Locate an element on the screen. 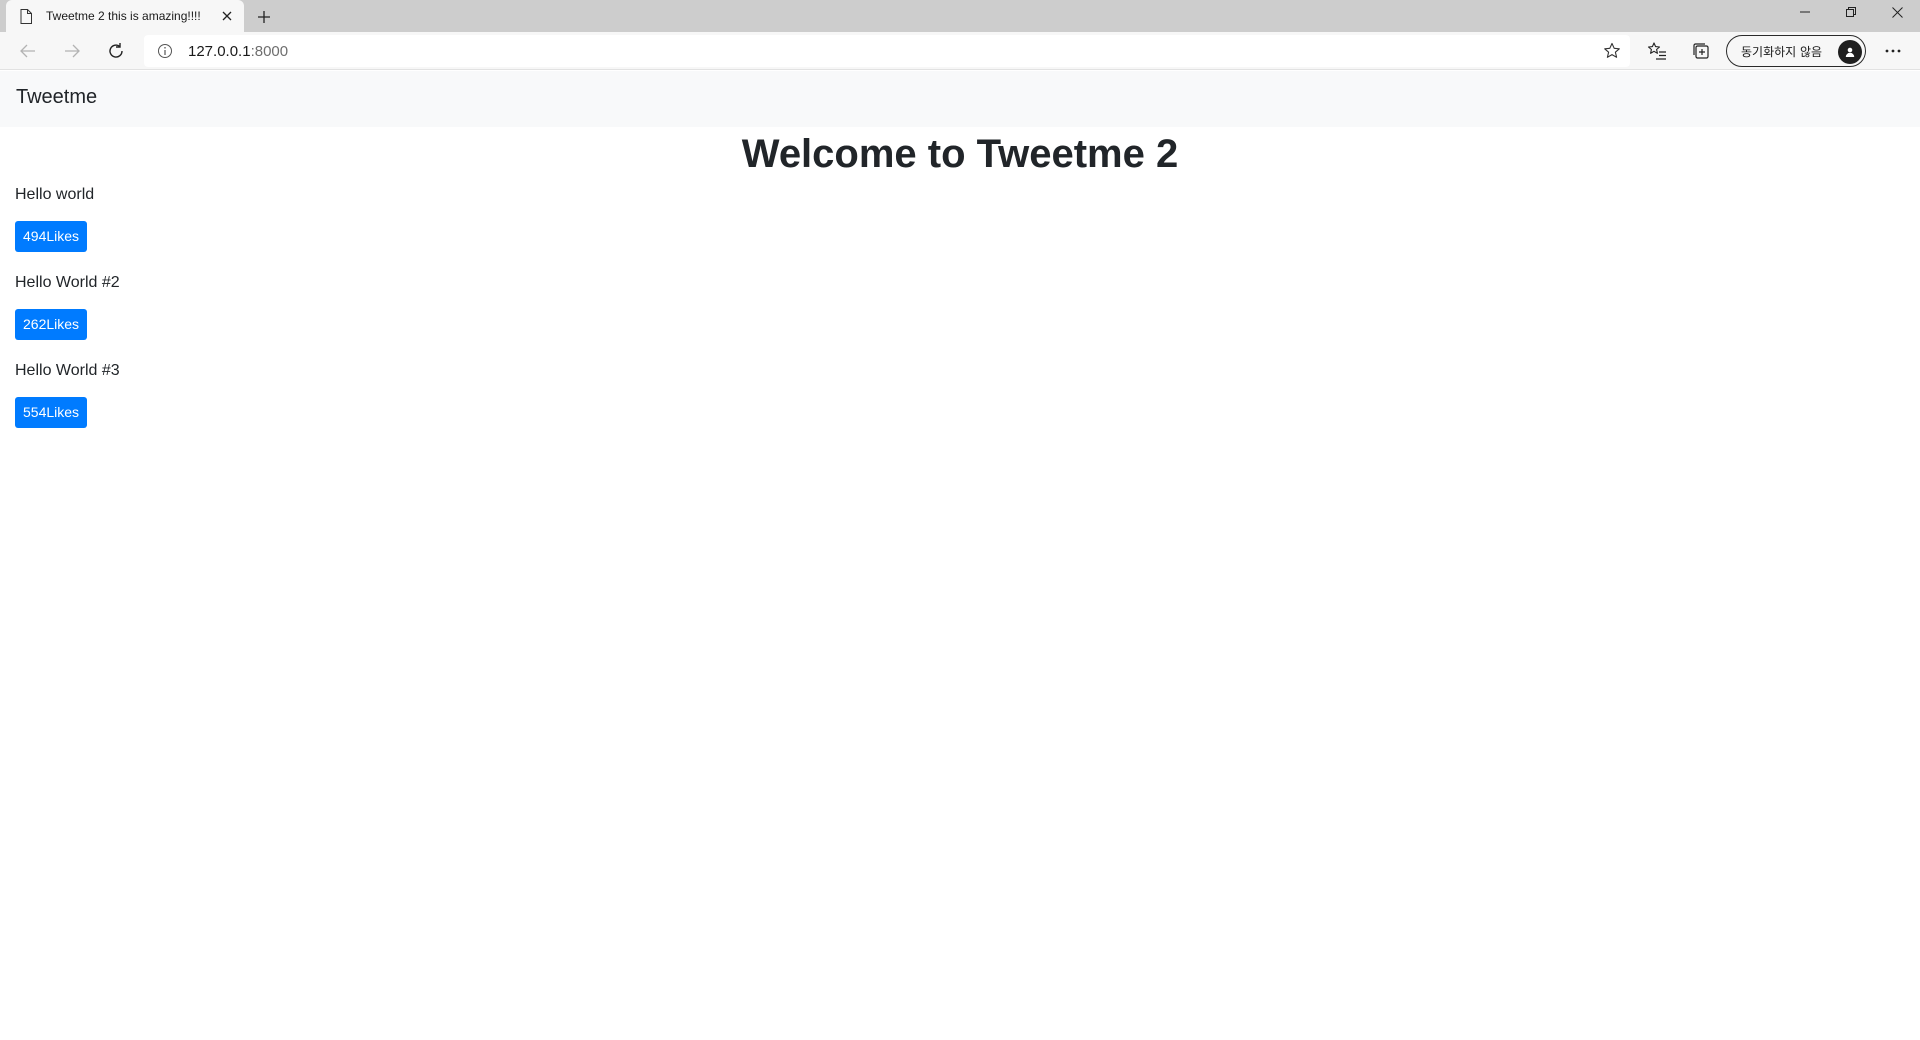  sync-label: 동기화하지 않음 is located at coordinates (1782, 51).